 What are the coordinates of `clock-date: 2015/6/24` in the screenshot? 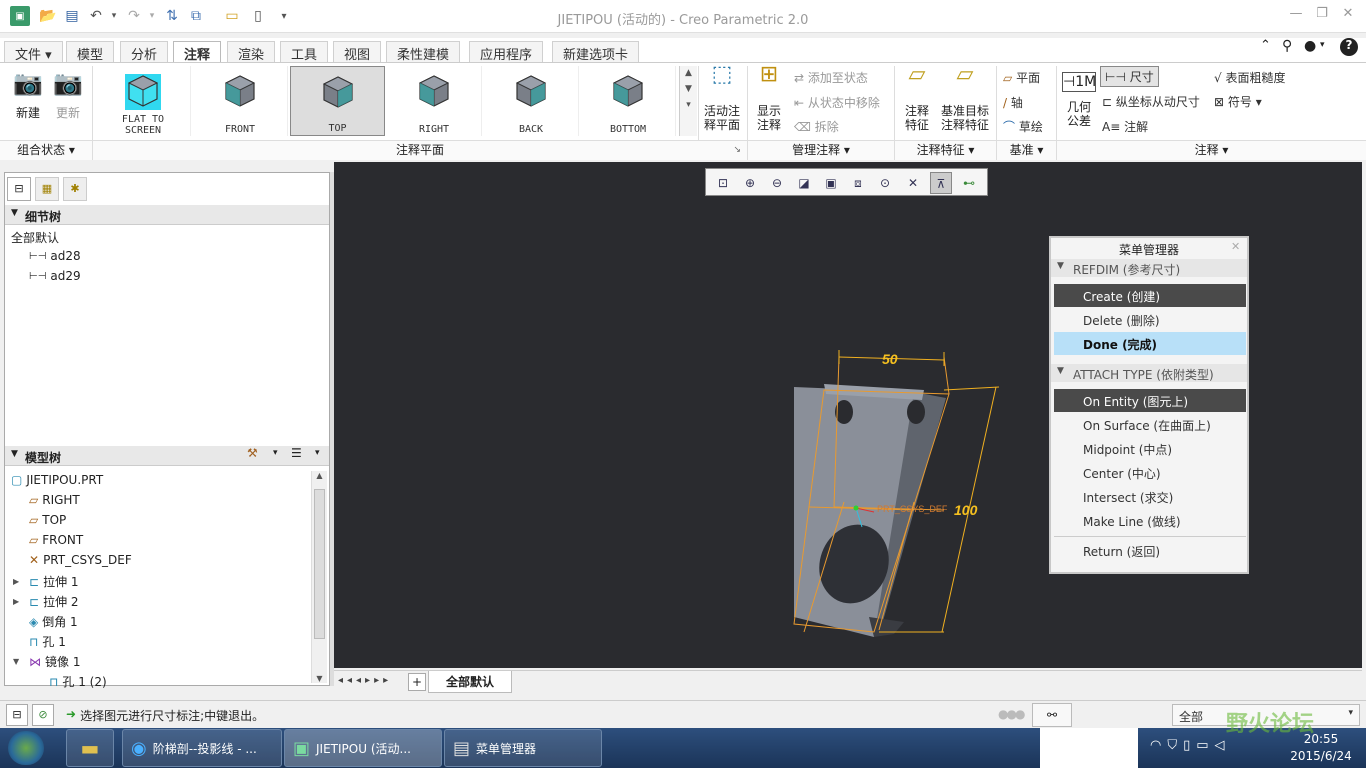 It's located at (1321, 756).